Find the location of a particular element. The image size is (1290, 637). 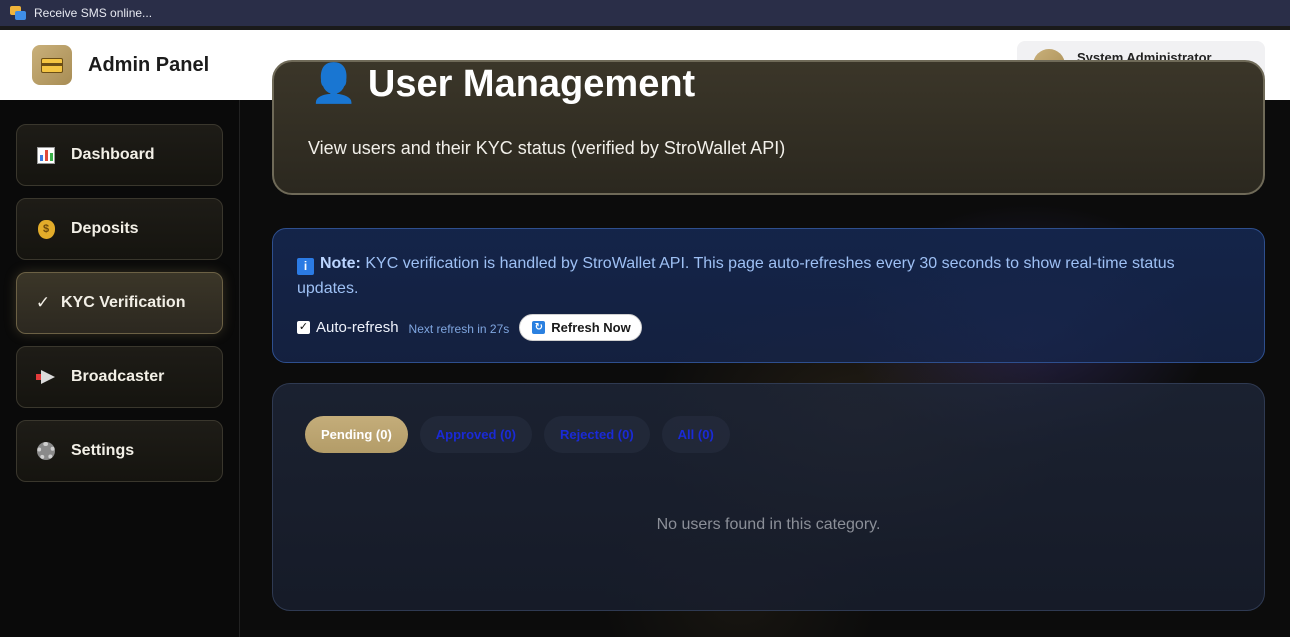

sidebar-item-dashboard: Dashboard is located at coordinates (119, 155).